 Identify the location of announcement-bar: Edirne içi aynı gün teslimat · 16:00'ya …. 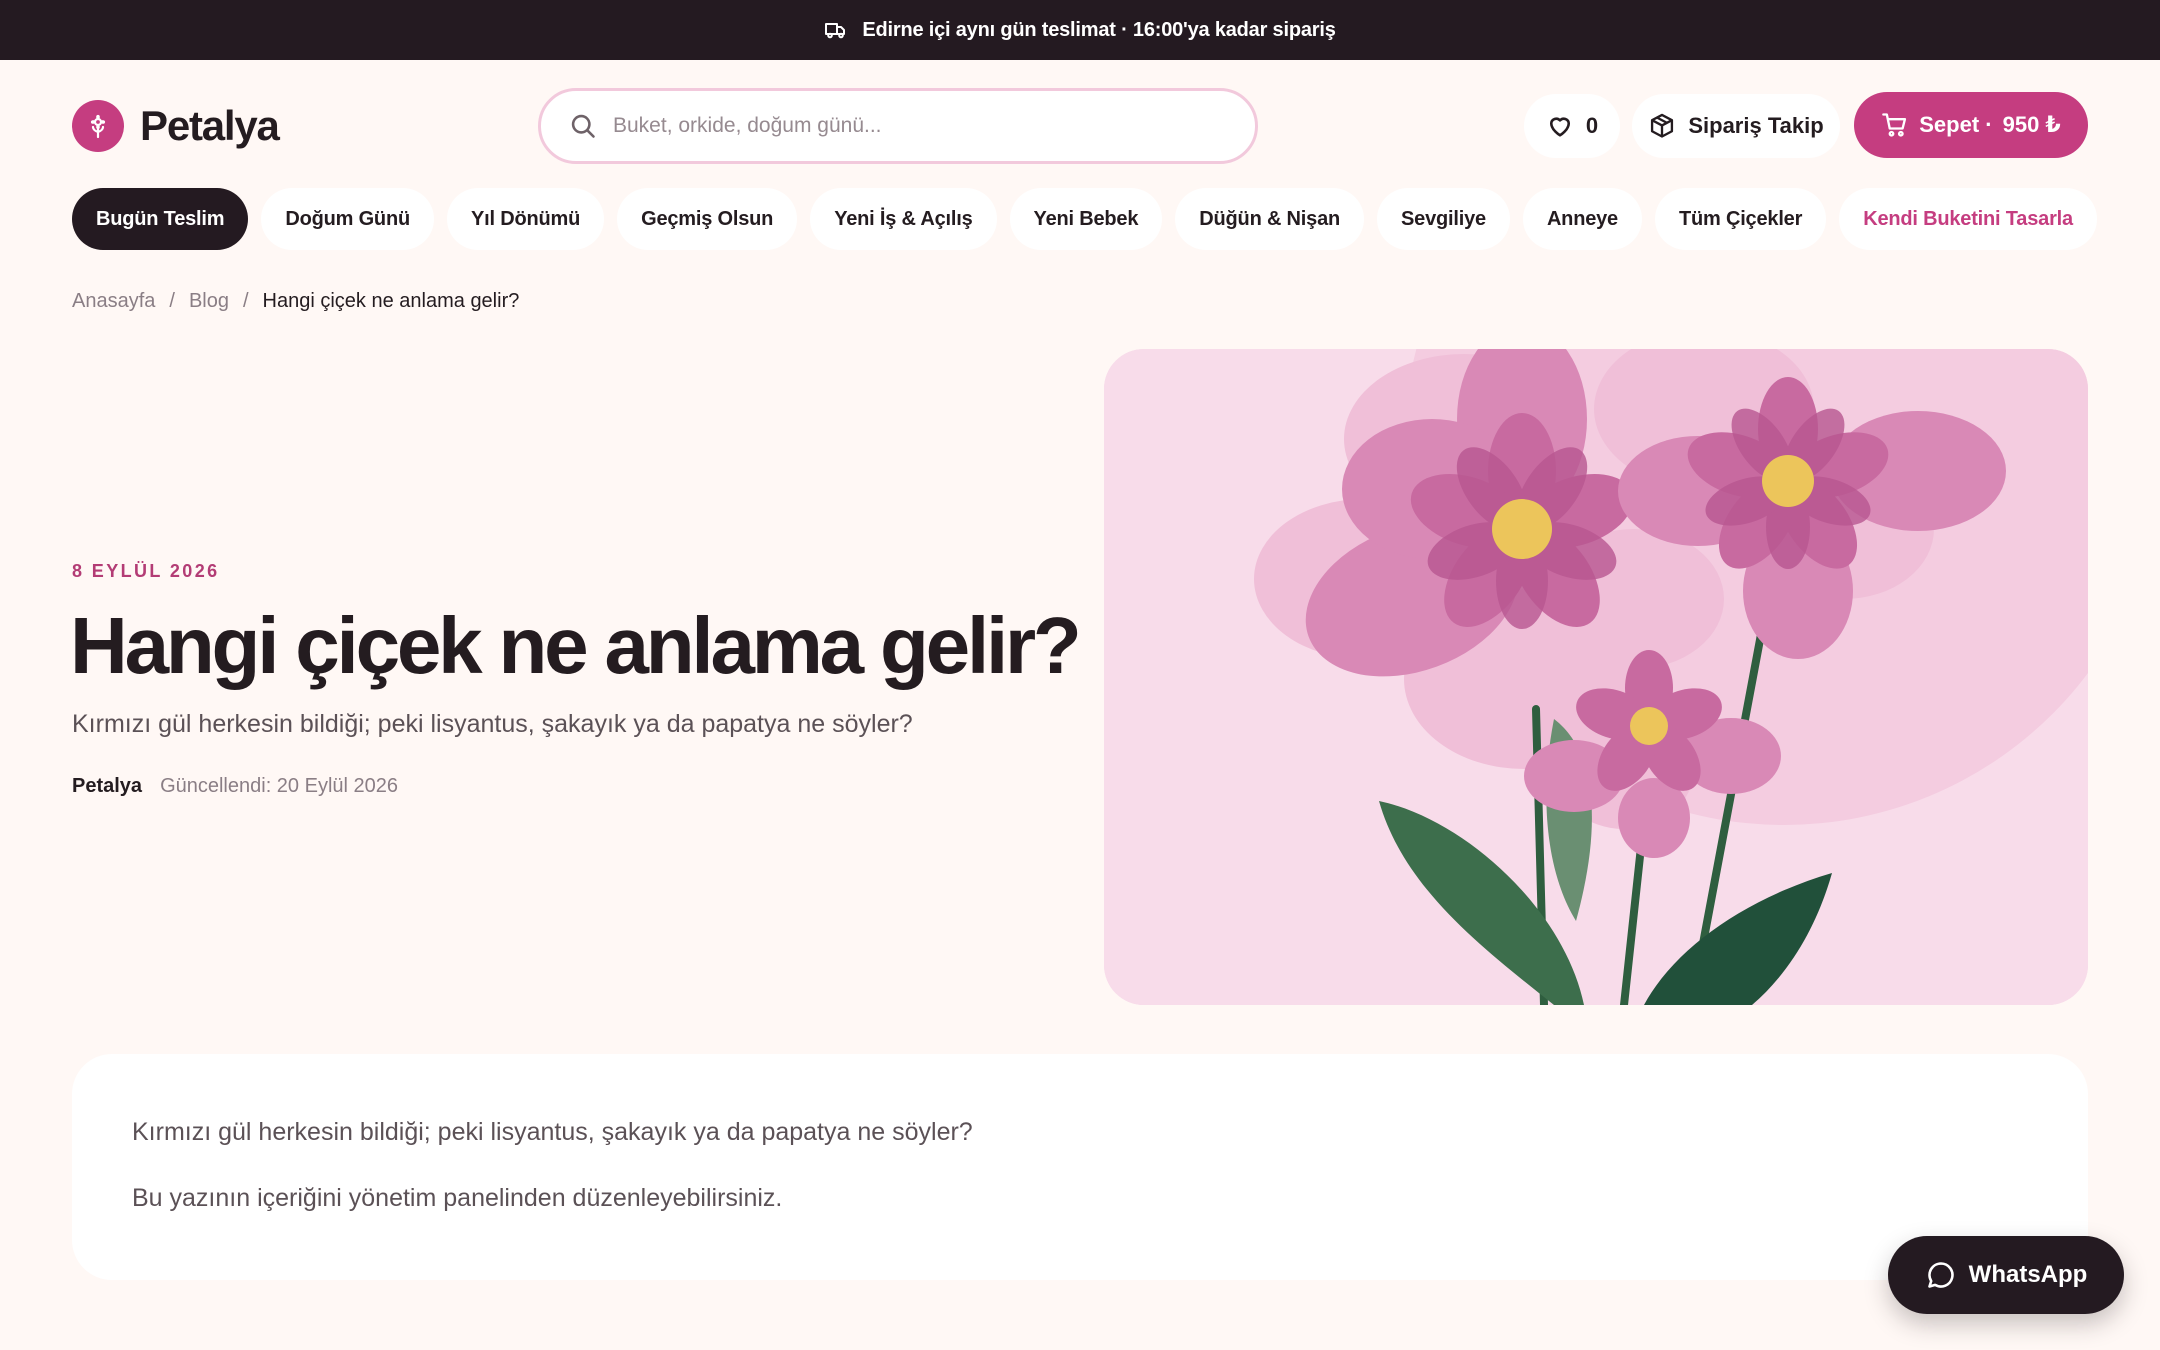
(1080, 30).